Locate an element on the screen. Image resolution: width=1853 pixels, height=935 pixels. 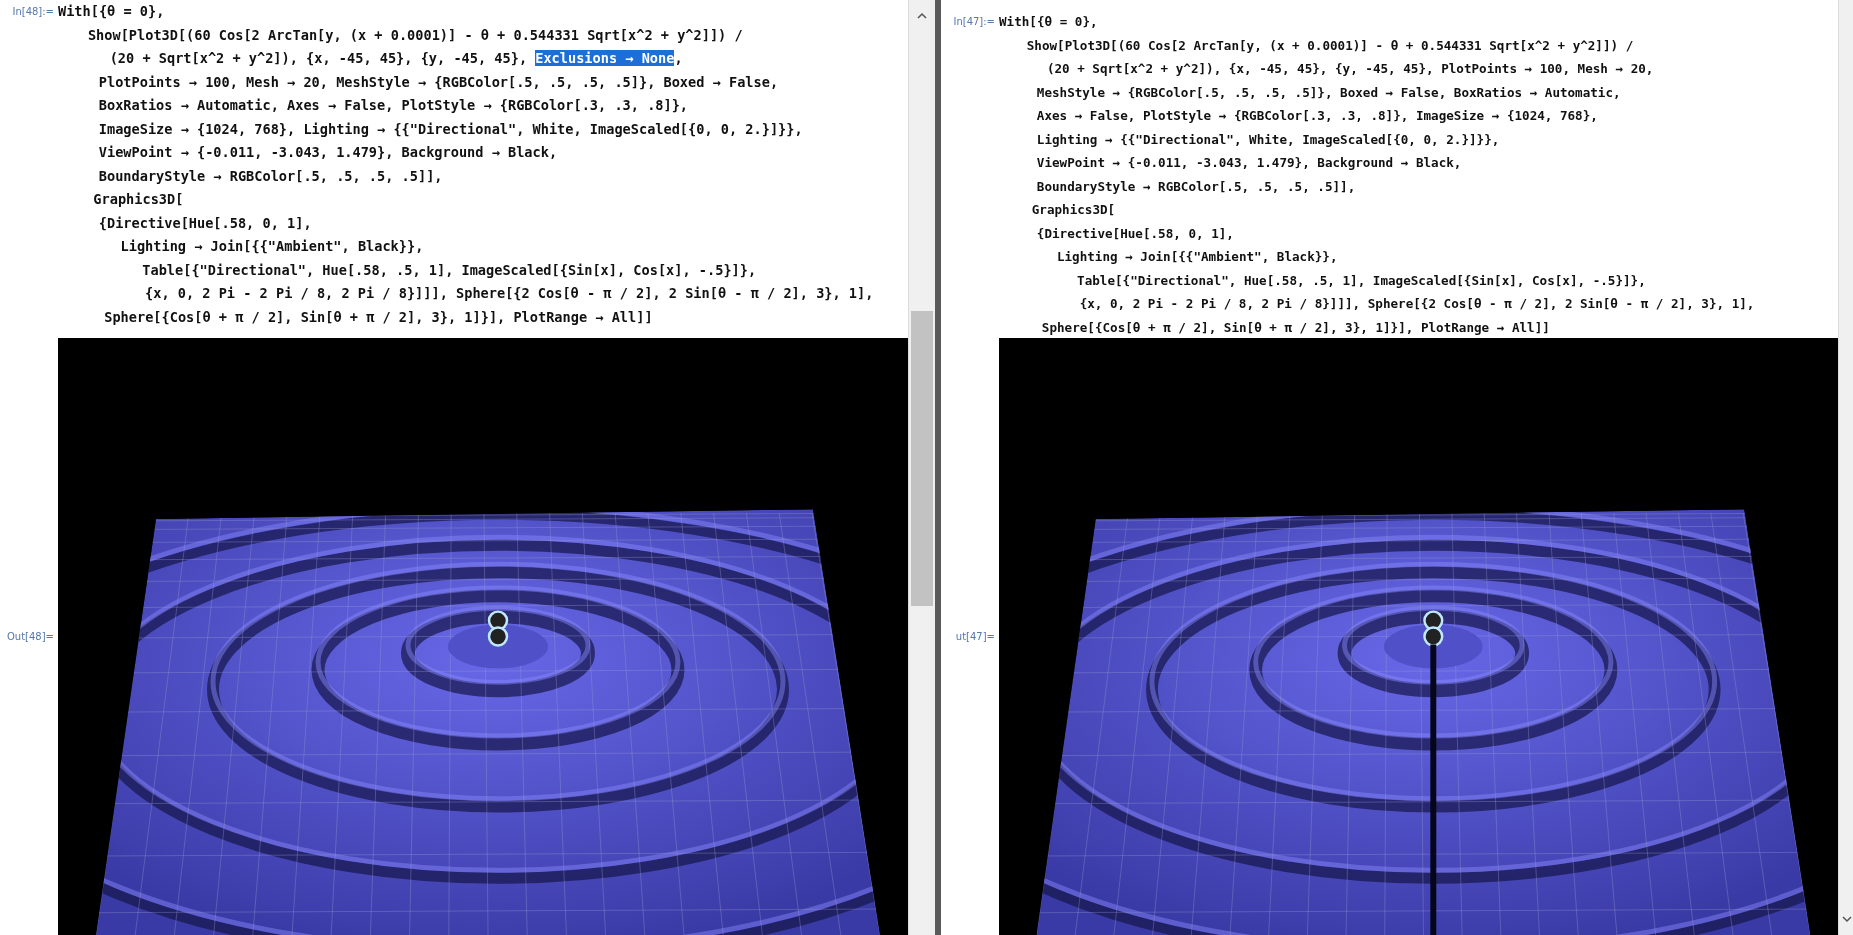
scroll-down-icon is located at coordinates (1847, 919).